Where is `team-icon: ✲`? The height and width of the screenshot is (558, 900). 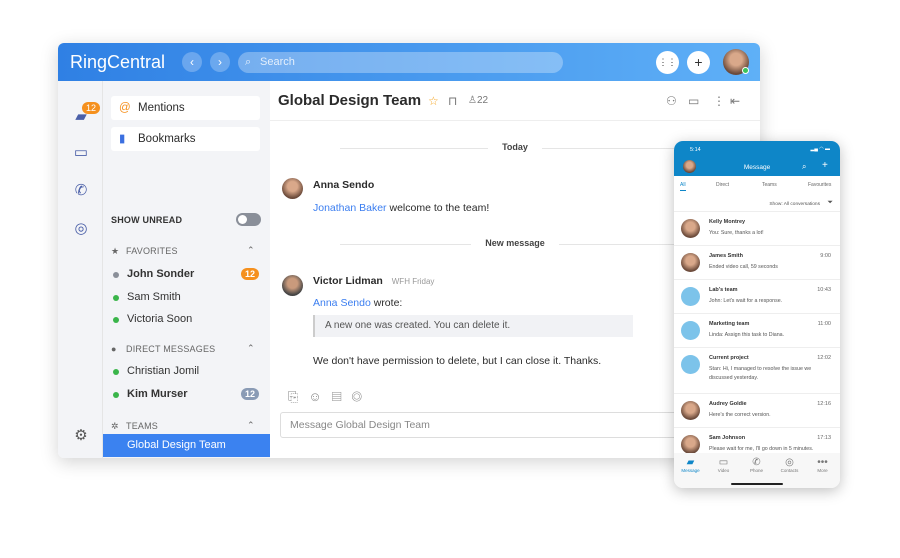
team-icon: ✲ is located at coordinates (115, 426).